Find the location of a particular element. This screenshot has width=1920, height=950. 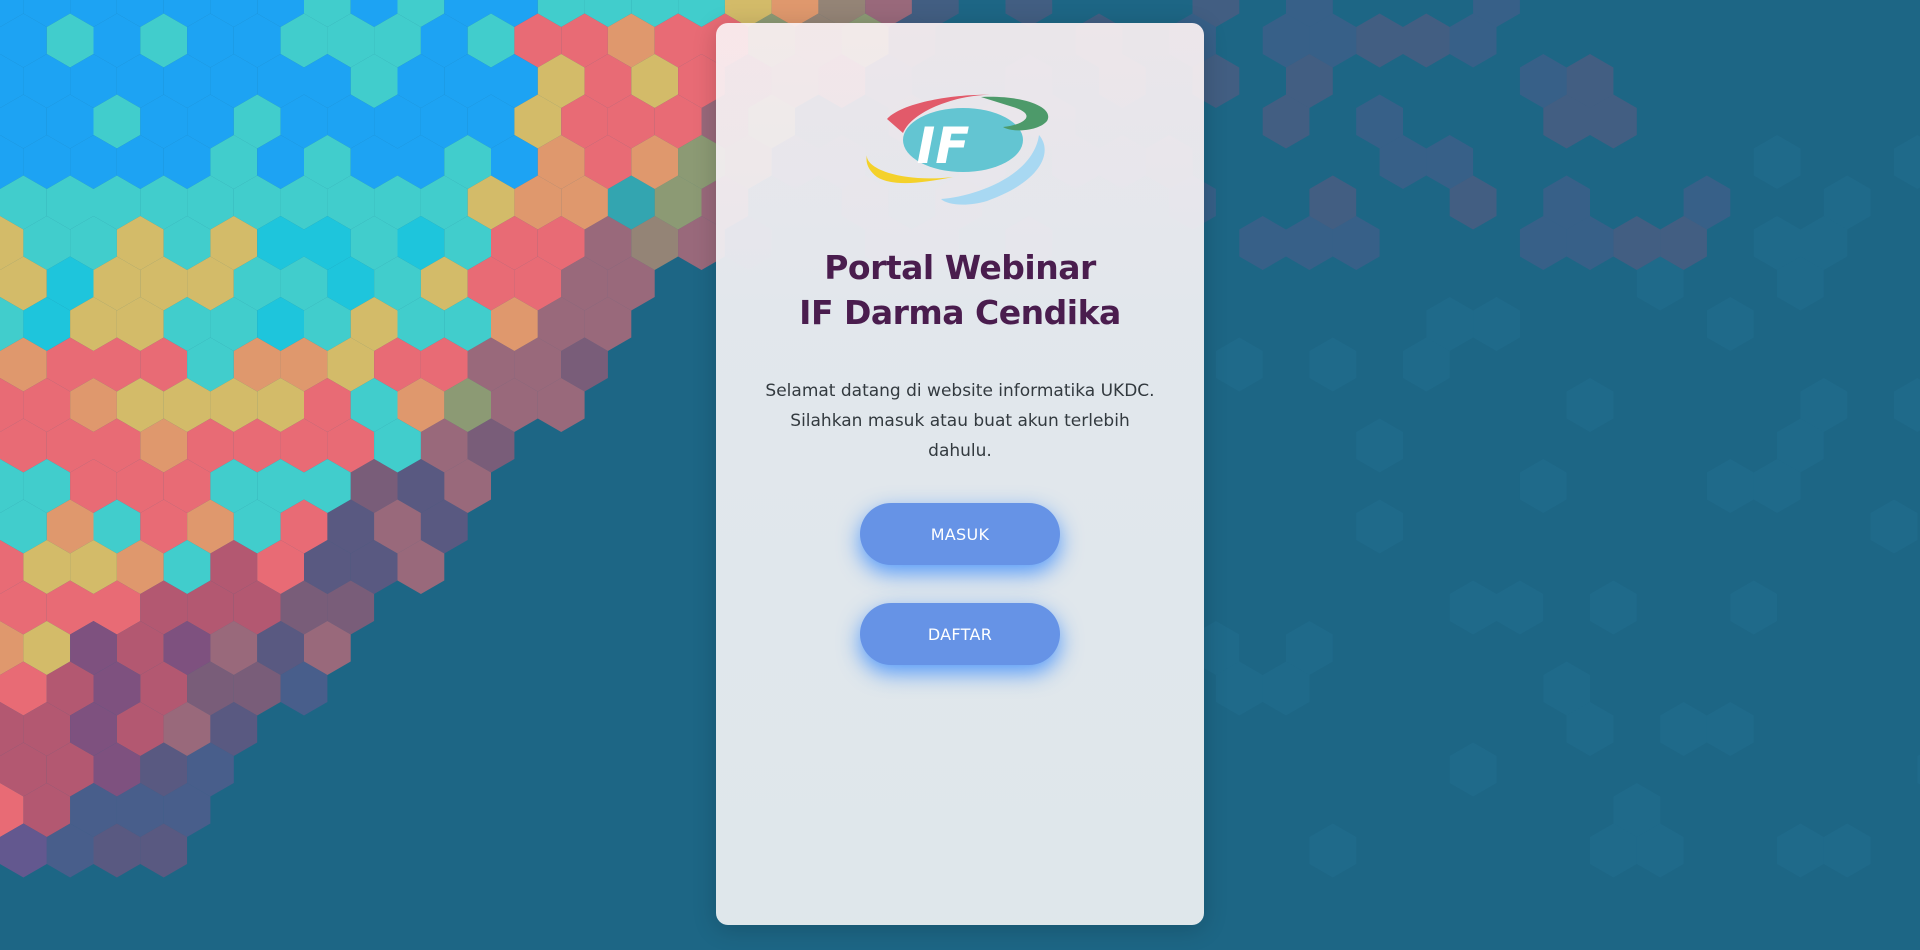

welcome-text-line-3: dahulu. is located at coordinates (960, 451).